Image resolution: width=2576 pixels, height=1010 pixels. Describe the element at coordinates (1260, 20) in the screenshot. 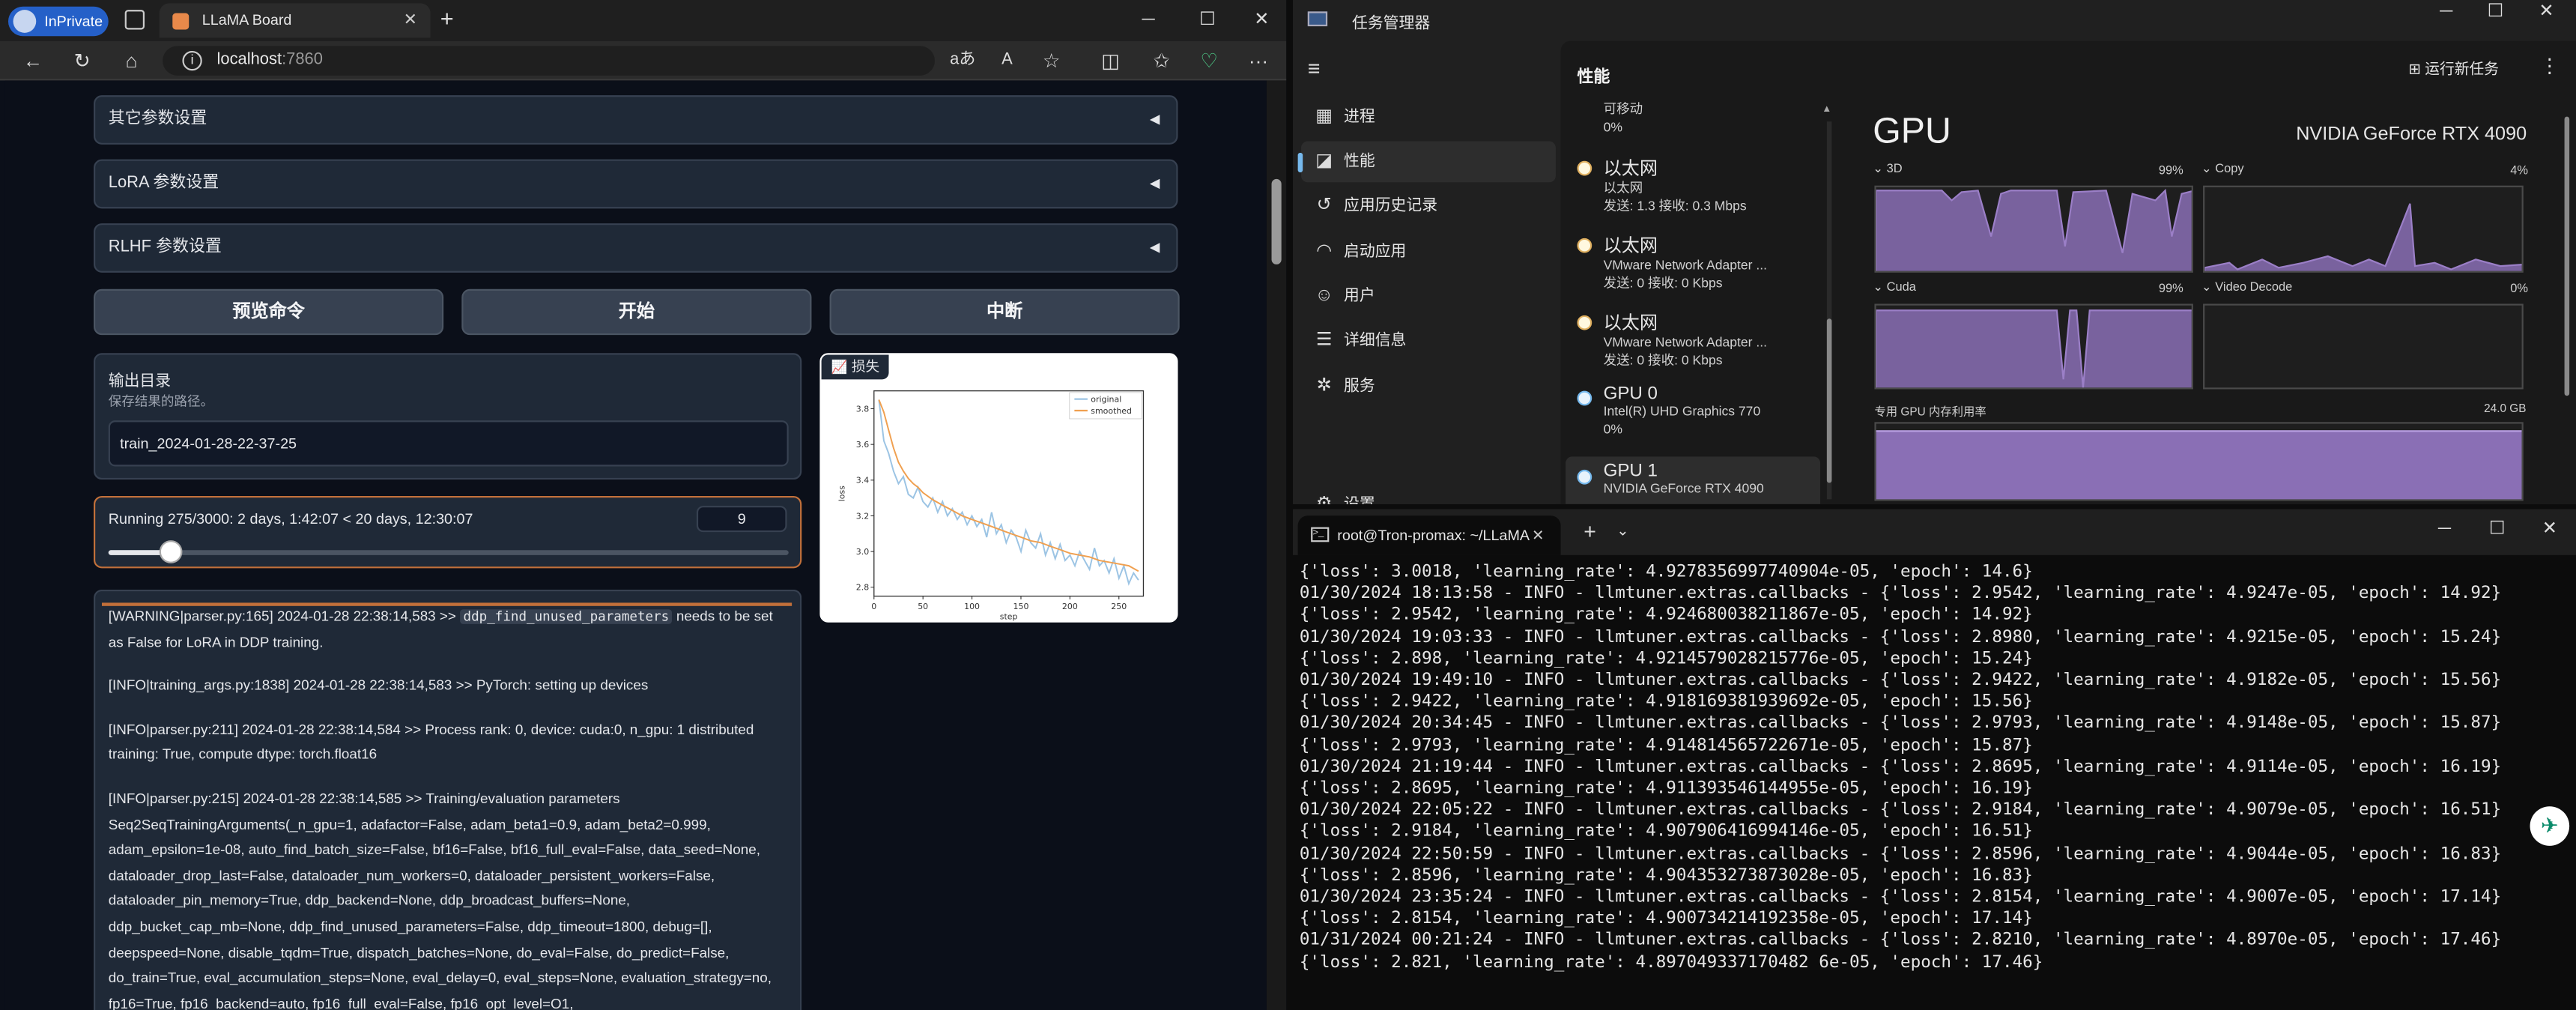

I see `close-window-icon: ✕` at that location.